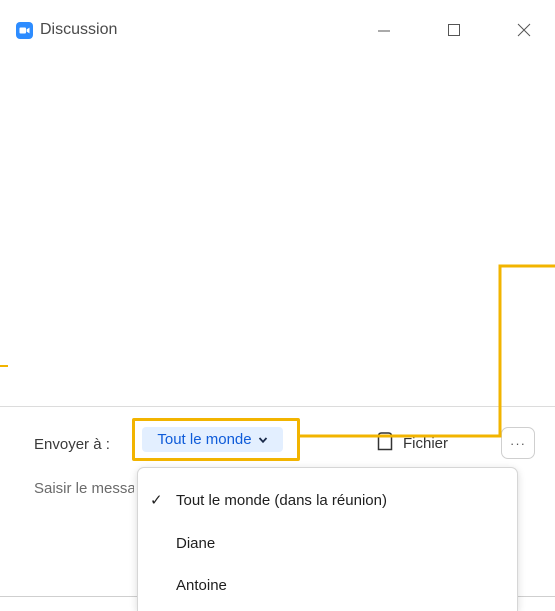  Describe the element at coordinates (24, 30) in the screenshot. I see `zoom-camera-icon` at that location.